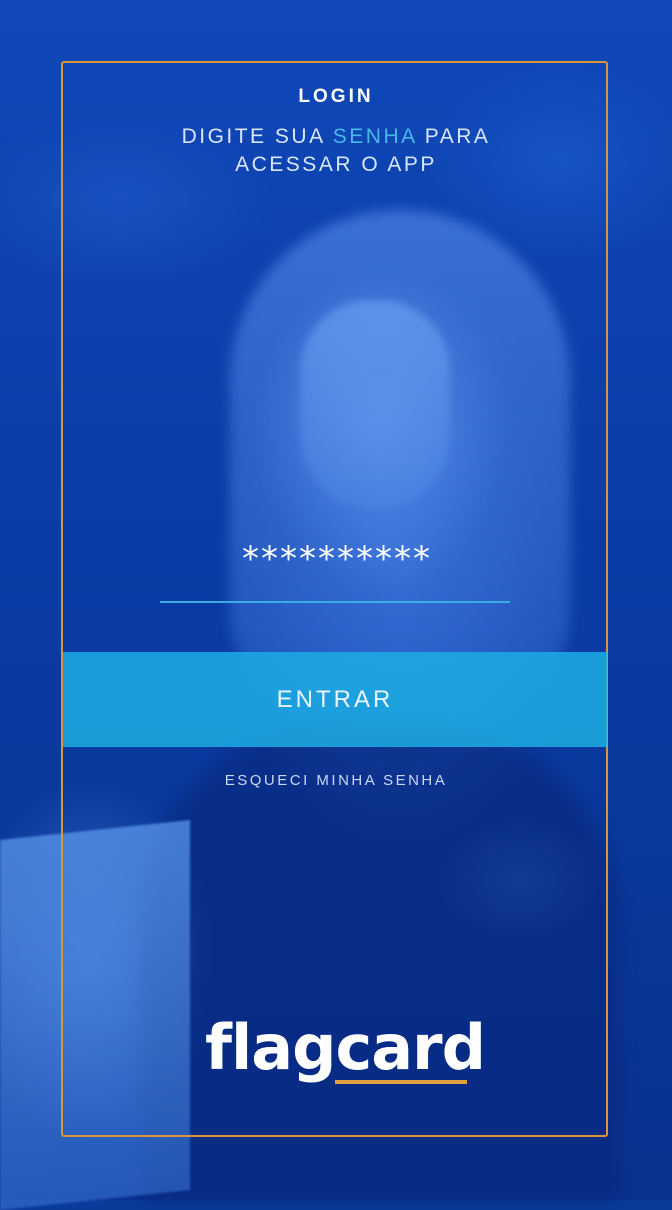 The height and width of the screenshot is (1210, 672). I want to click on enter-button: ENTRAR, so click(335, 699).